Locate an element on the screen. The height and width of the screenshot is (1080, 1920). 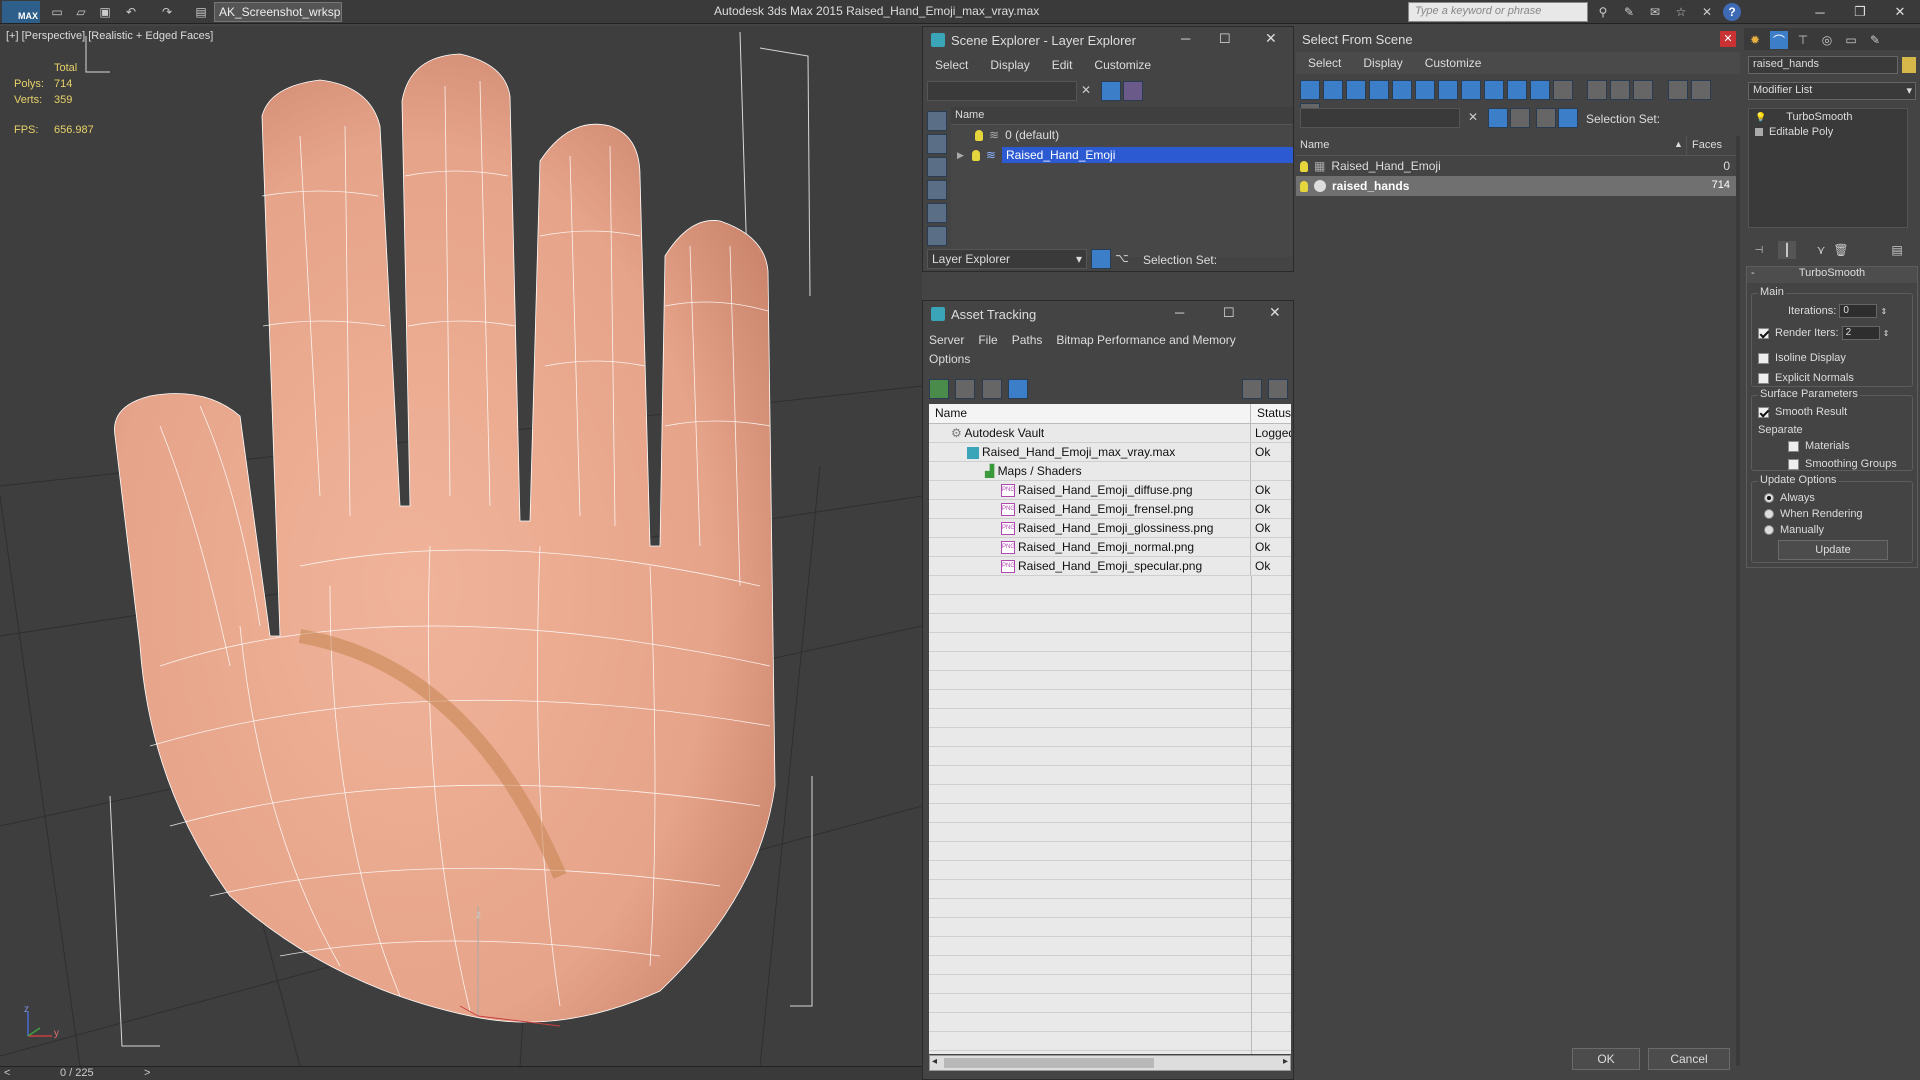
display-cameras-icon is located at coordinates (937, 190).